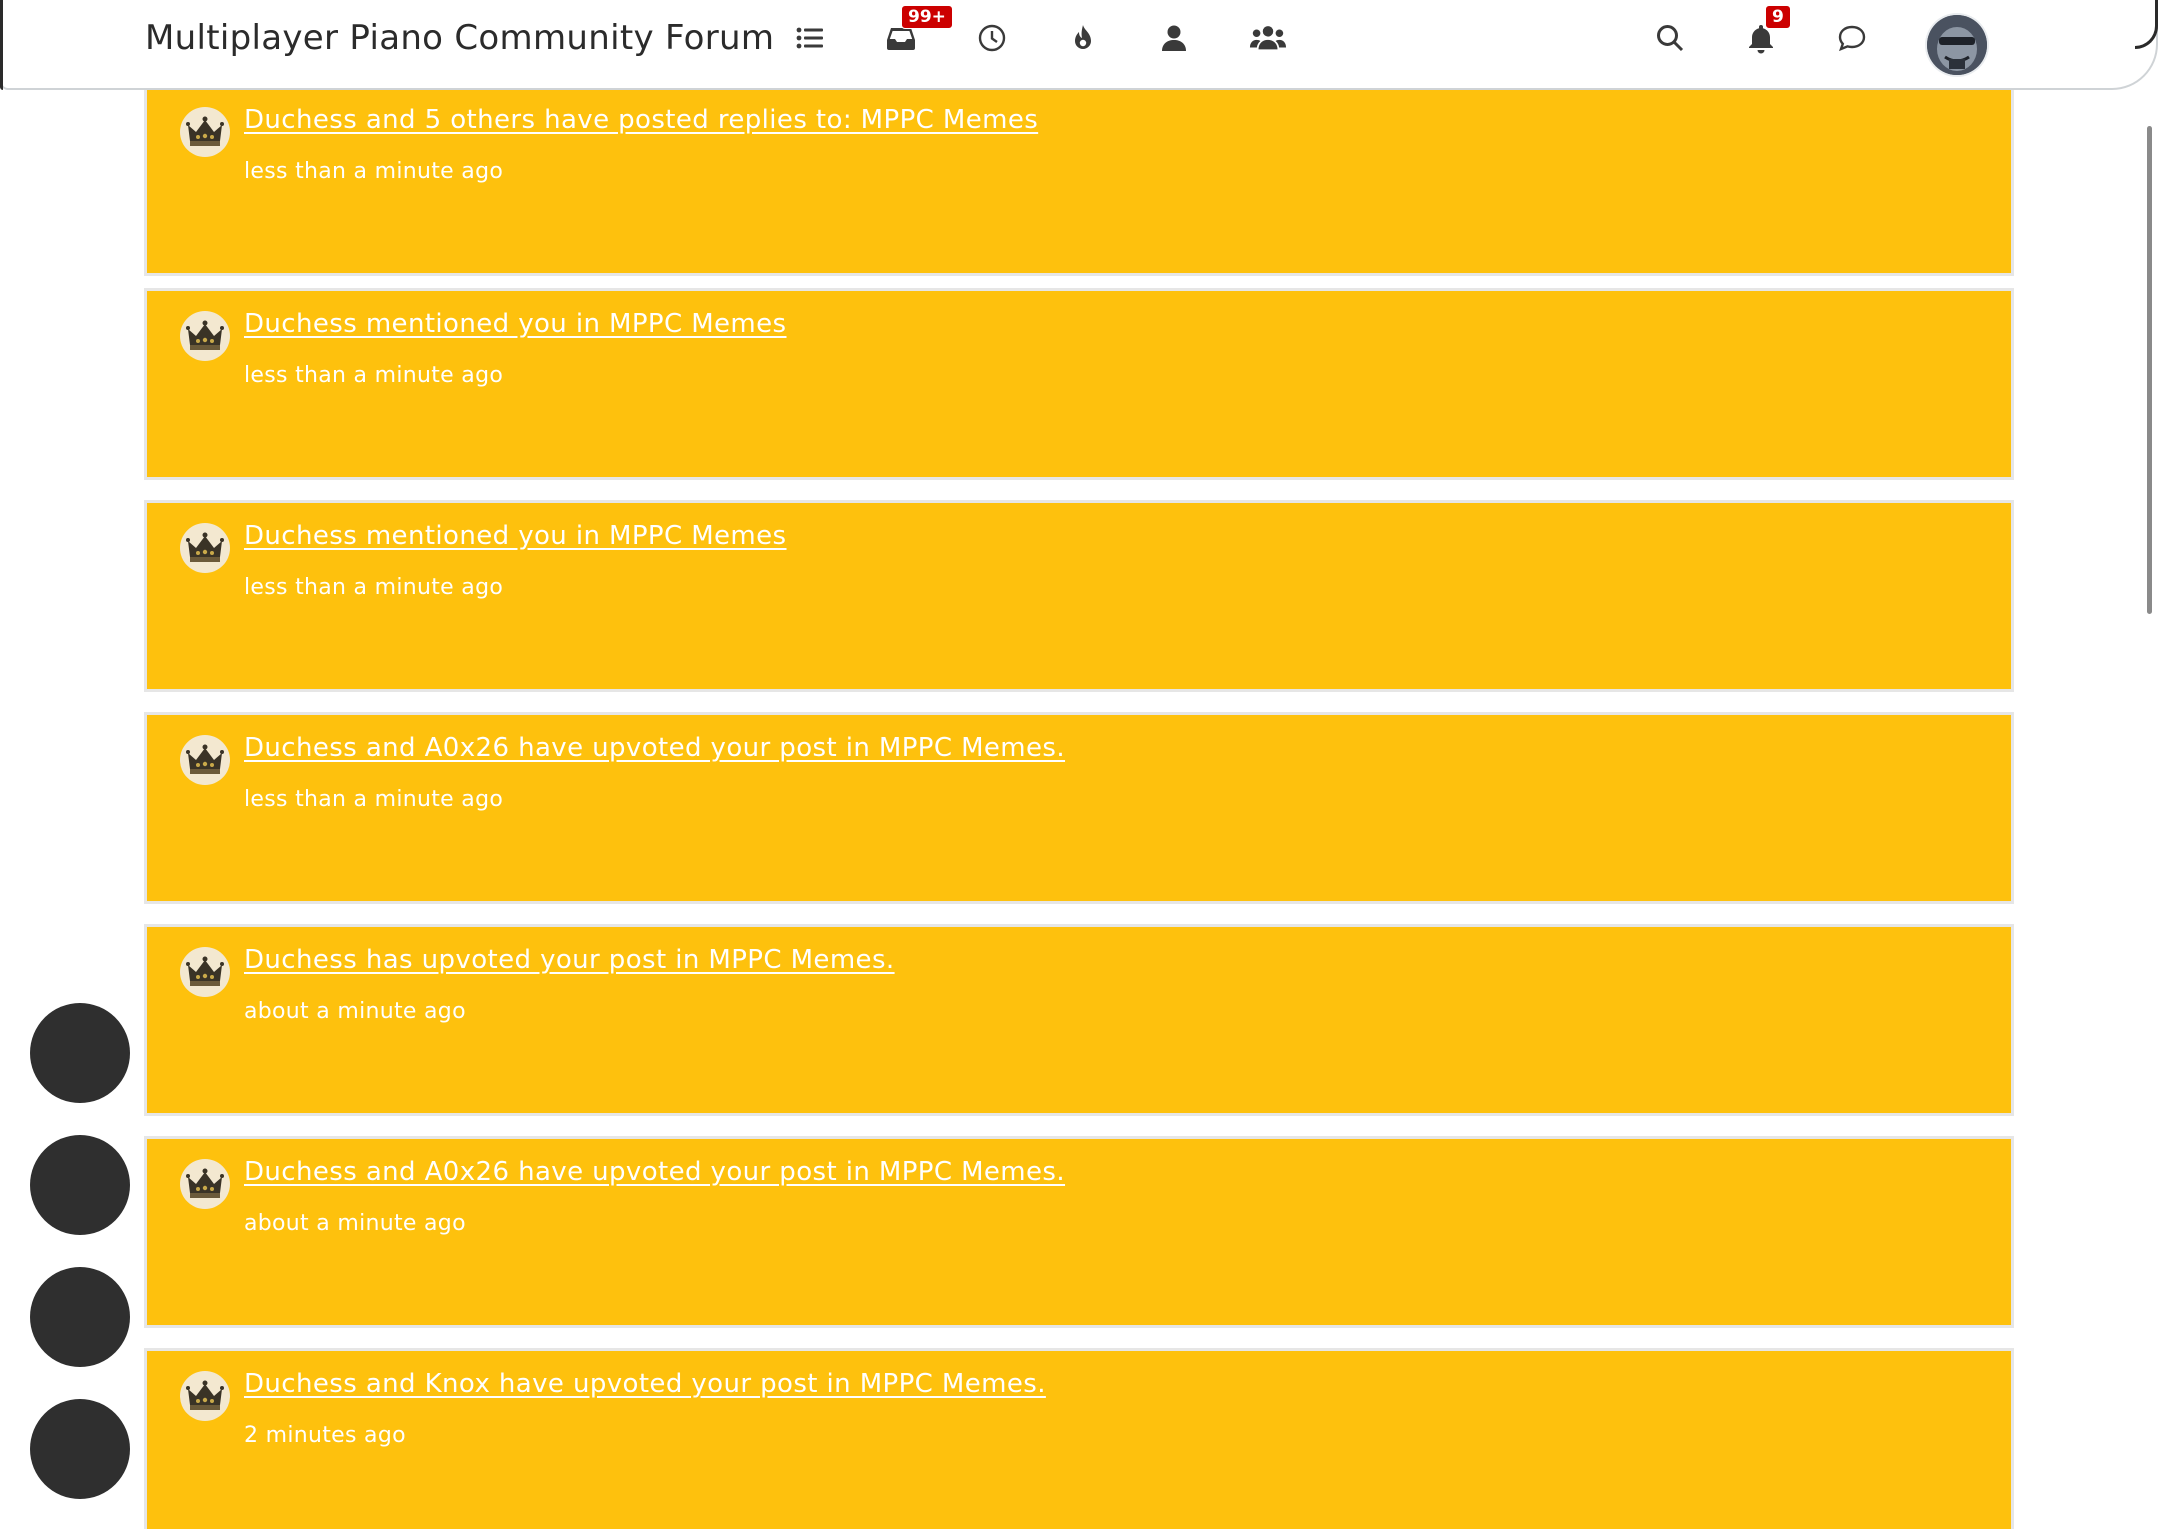 This screenshot has width=2160, height=1529. I want to click on user-avatar, so click(1957, 45).